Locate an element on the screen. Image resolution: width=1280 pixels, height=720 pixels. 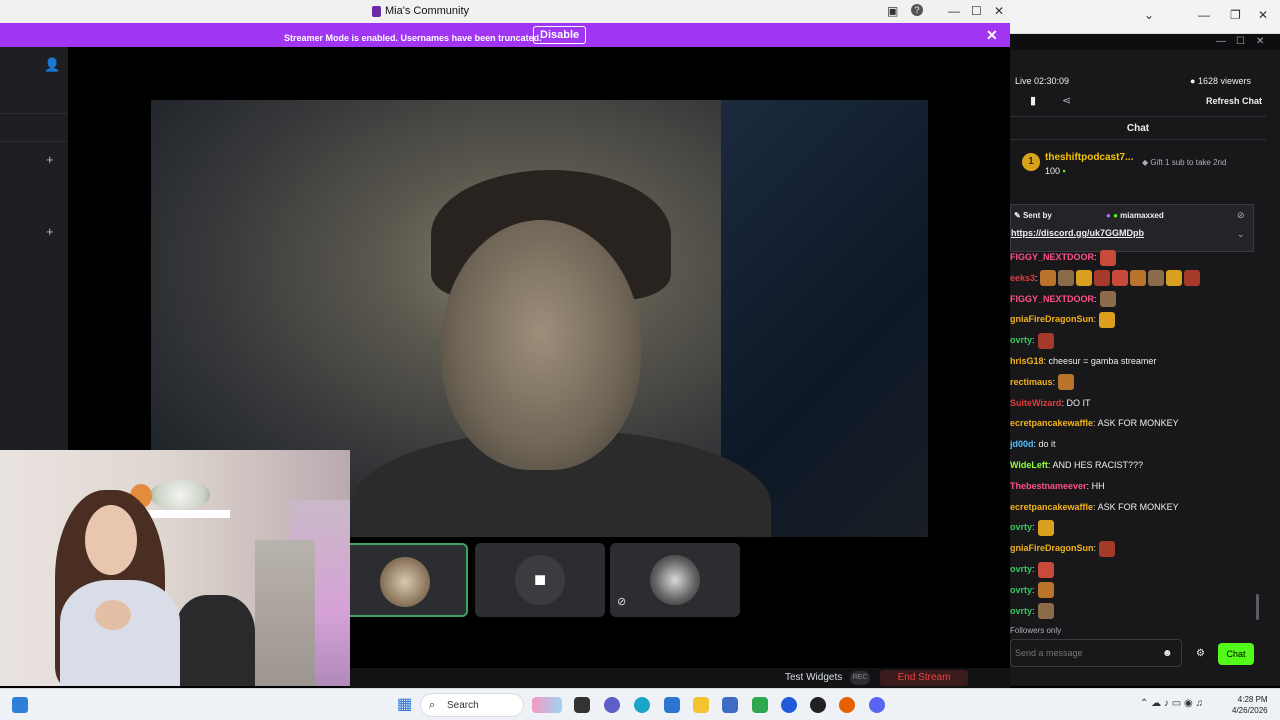
viewer-count: ● 1628 viewers is located at coordinates (1220, 81).